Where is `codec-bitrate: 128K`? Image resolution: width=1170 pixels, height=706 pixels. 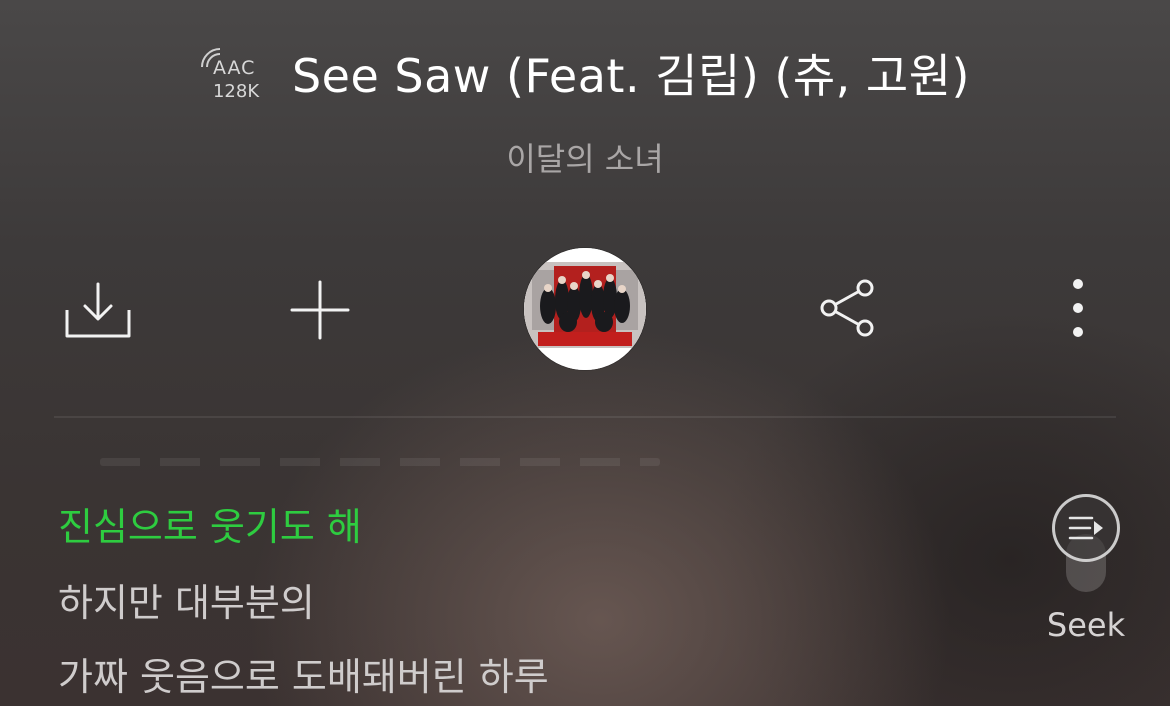 codec-bitrate: 128K is located at coordinates (236, 91).